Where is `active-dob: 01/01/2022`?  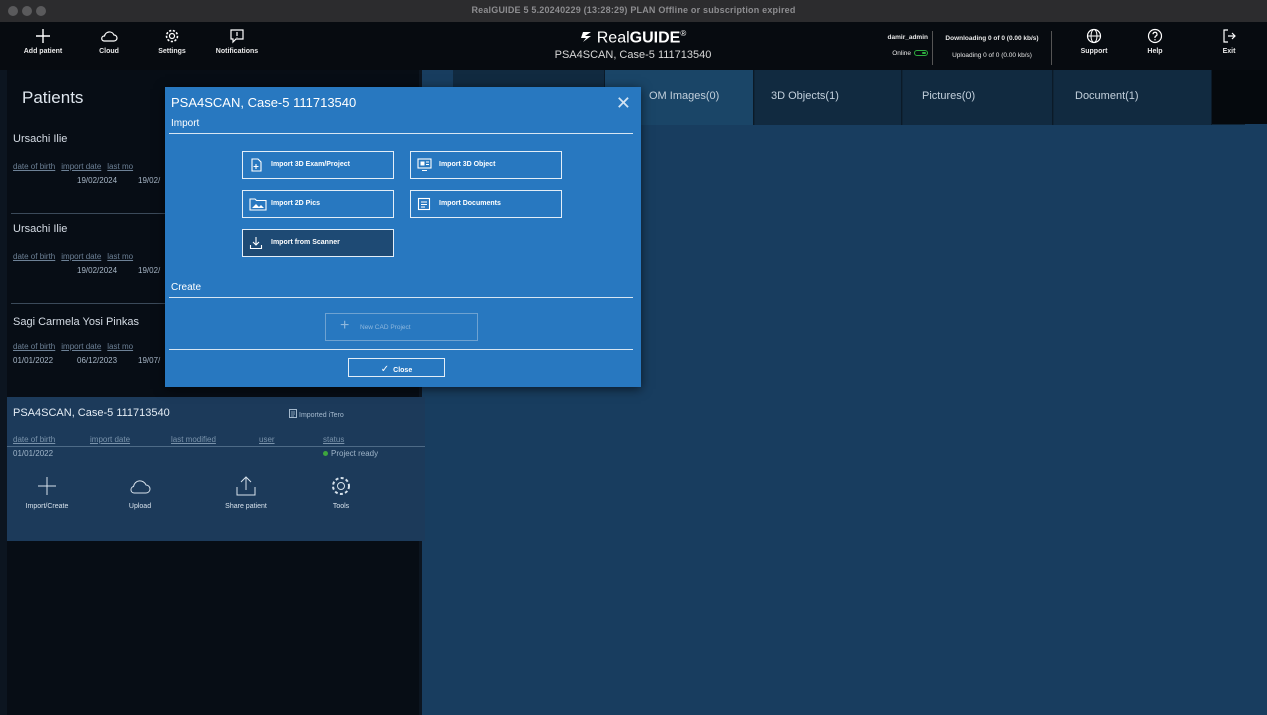 active-dob: 01/01/2022 is located at coordinates (33, 453).